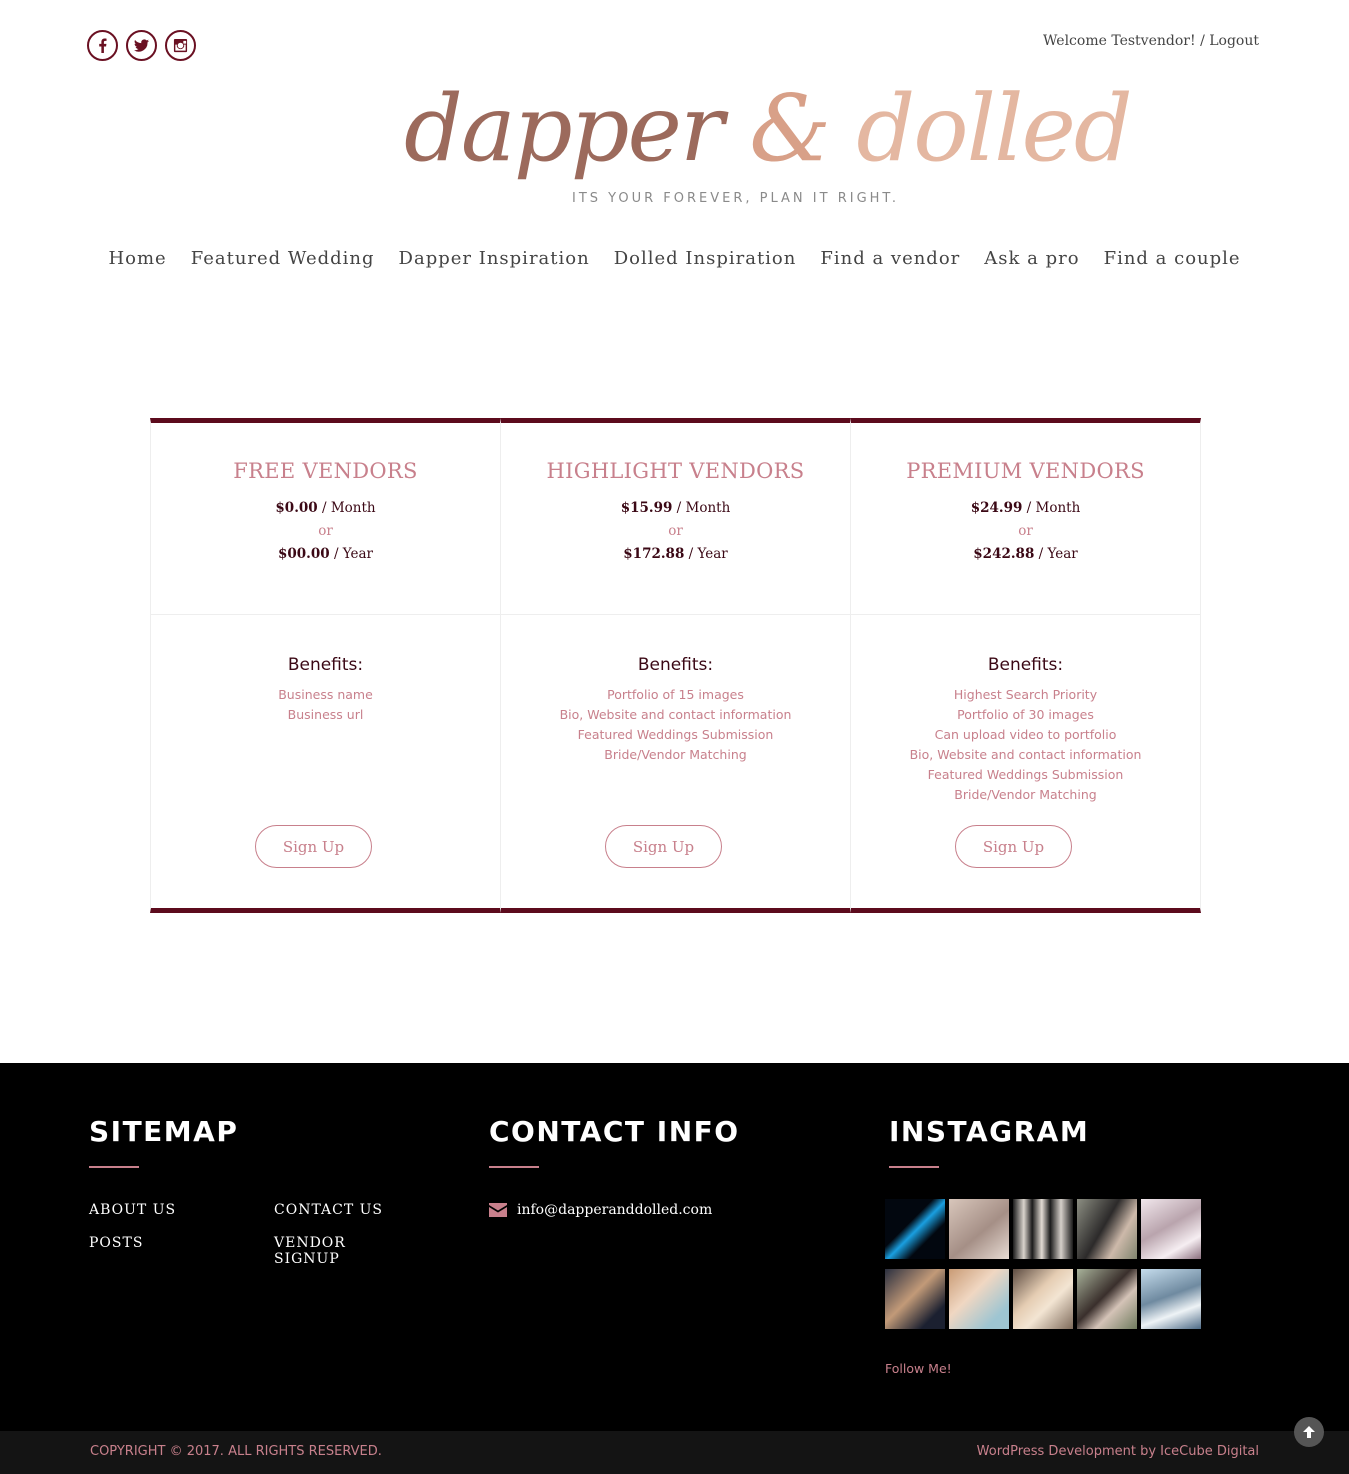  I want to click on logo-ampersand: &, so click(790, 128).